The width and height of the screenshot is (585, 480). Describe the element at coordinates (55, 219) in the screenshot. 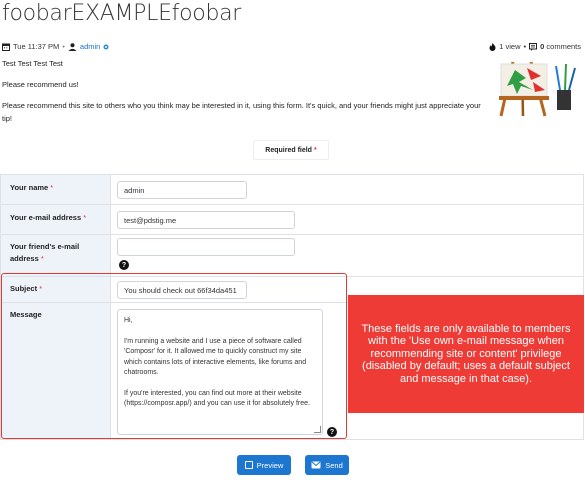

I see `email-label: Your e-mail address *` at that location.